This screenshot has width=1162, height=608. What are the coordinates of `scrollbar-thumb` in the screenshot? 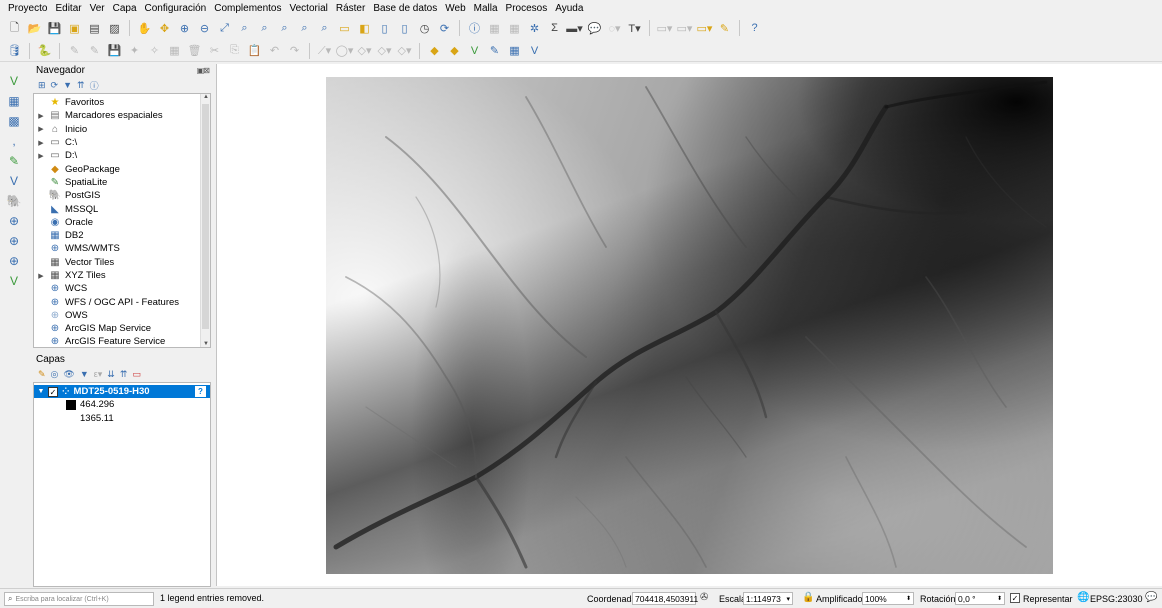 It's located at (205, 216).